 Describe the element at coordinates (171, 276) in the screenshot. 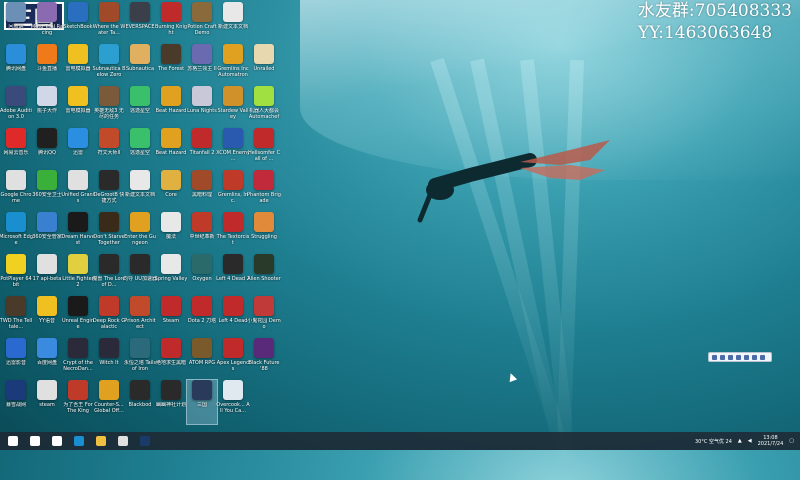

I see `desktop-icon: Spring Valley` at that location.